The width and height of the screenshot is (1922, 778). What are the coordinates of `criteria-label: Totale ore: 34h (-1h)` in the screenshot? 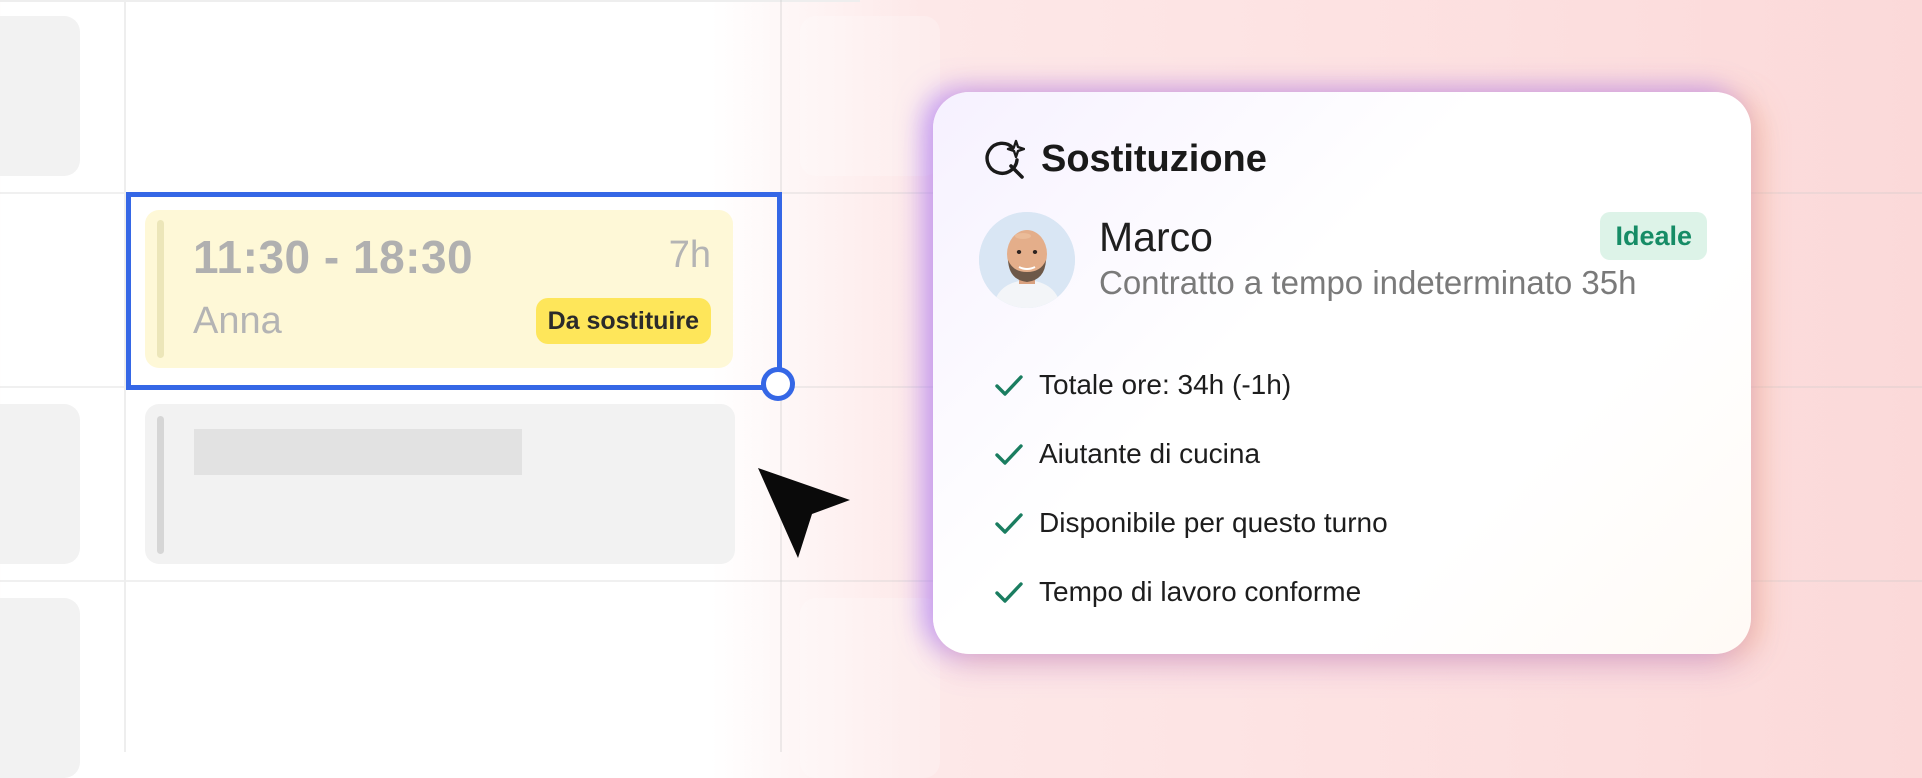 It's located at (1165, 384).